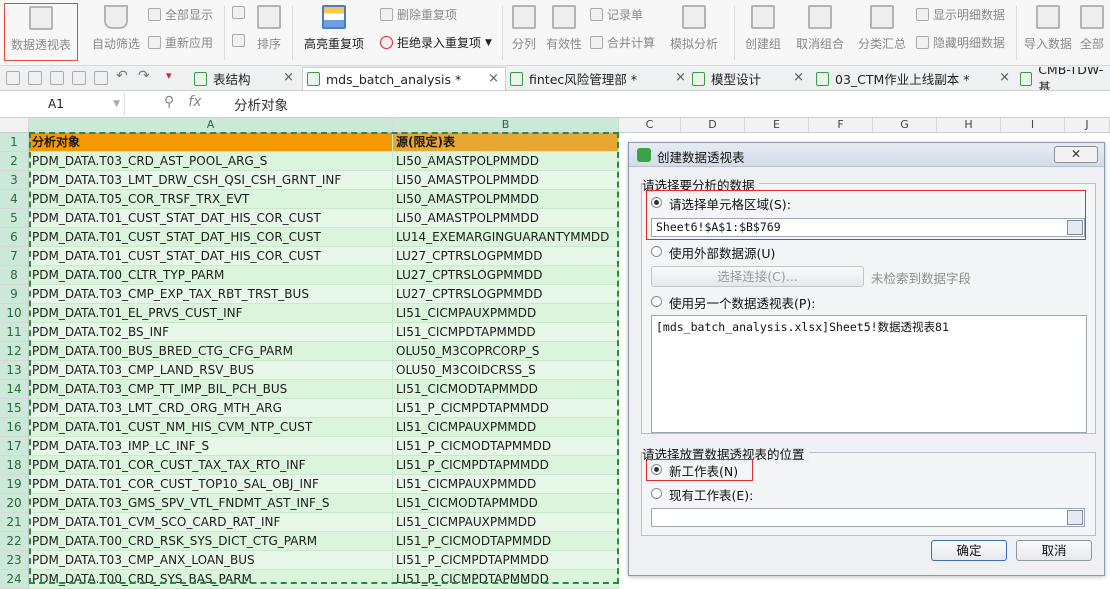 The height and width of the screenshot is (589, 1110). What do you see at coordinates (622, 42) in the screenshot?
I see `consolidate-button: 合并计算` at bounding box center [622, 42].